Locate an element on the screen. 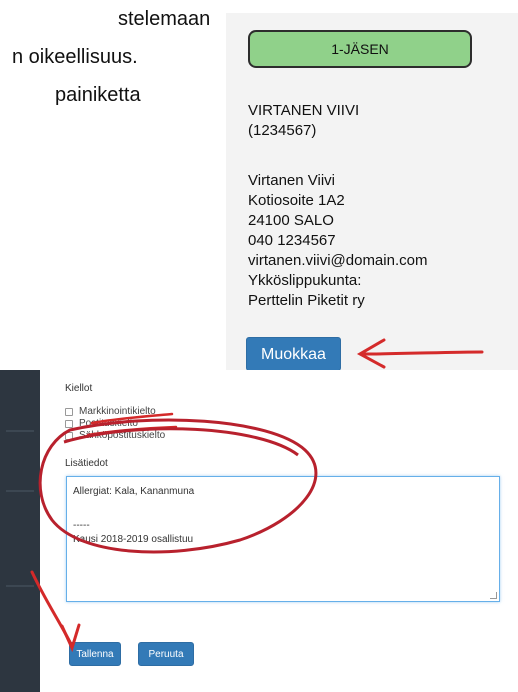  textarea-line: Allergiat: Kala, Kananmuna is located at coordinates (134, 491).